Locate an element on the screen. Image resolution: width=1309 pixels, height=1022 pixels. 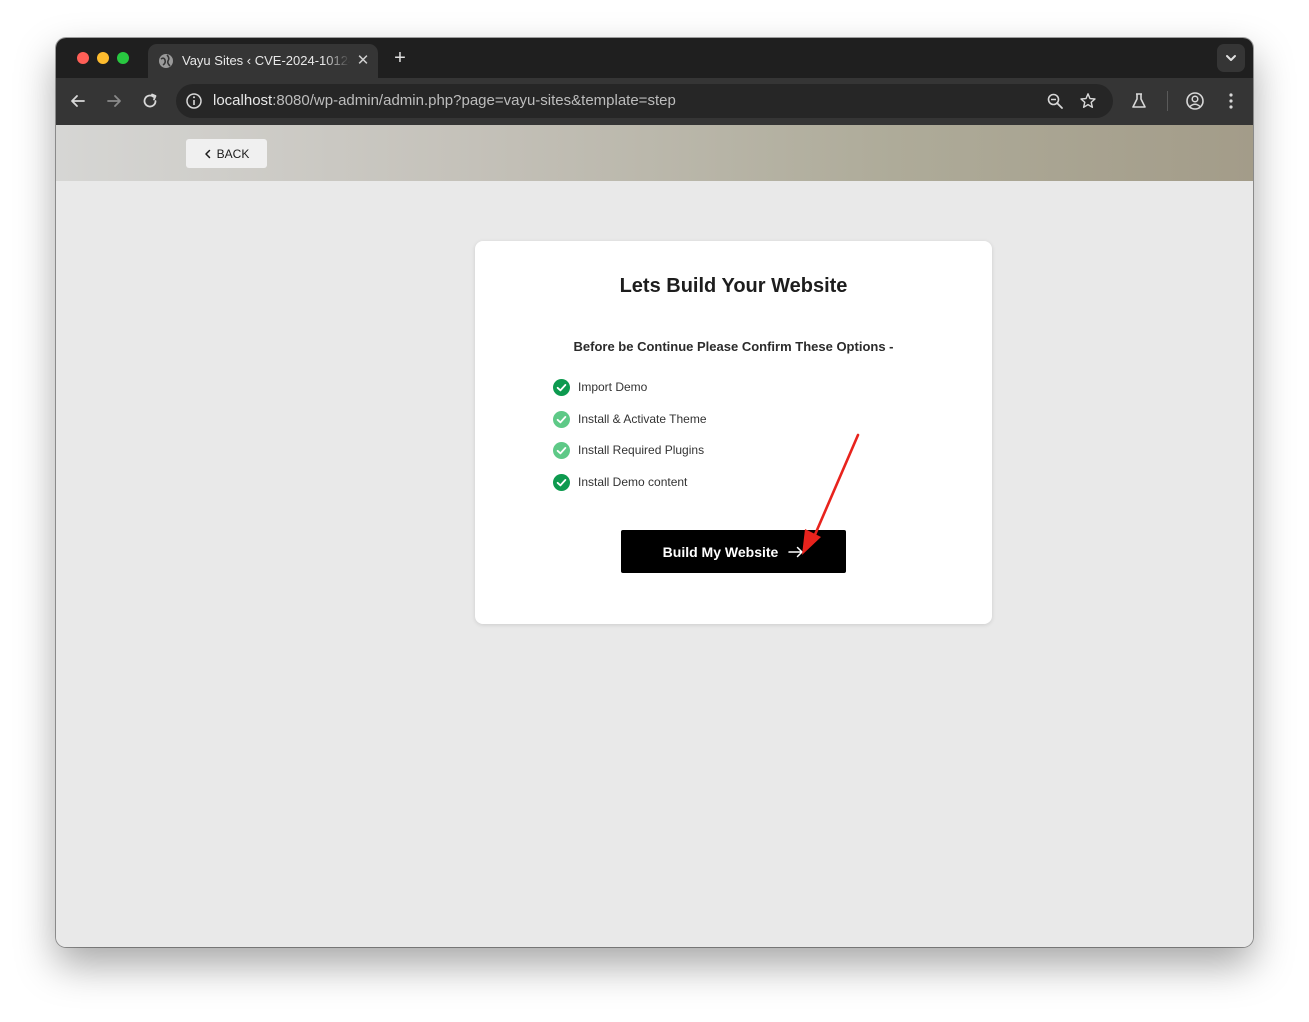
back-arrow-icon is located at coordinates (78, 101).